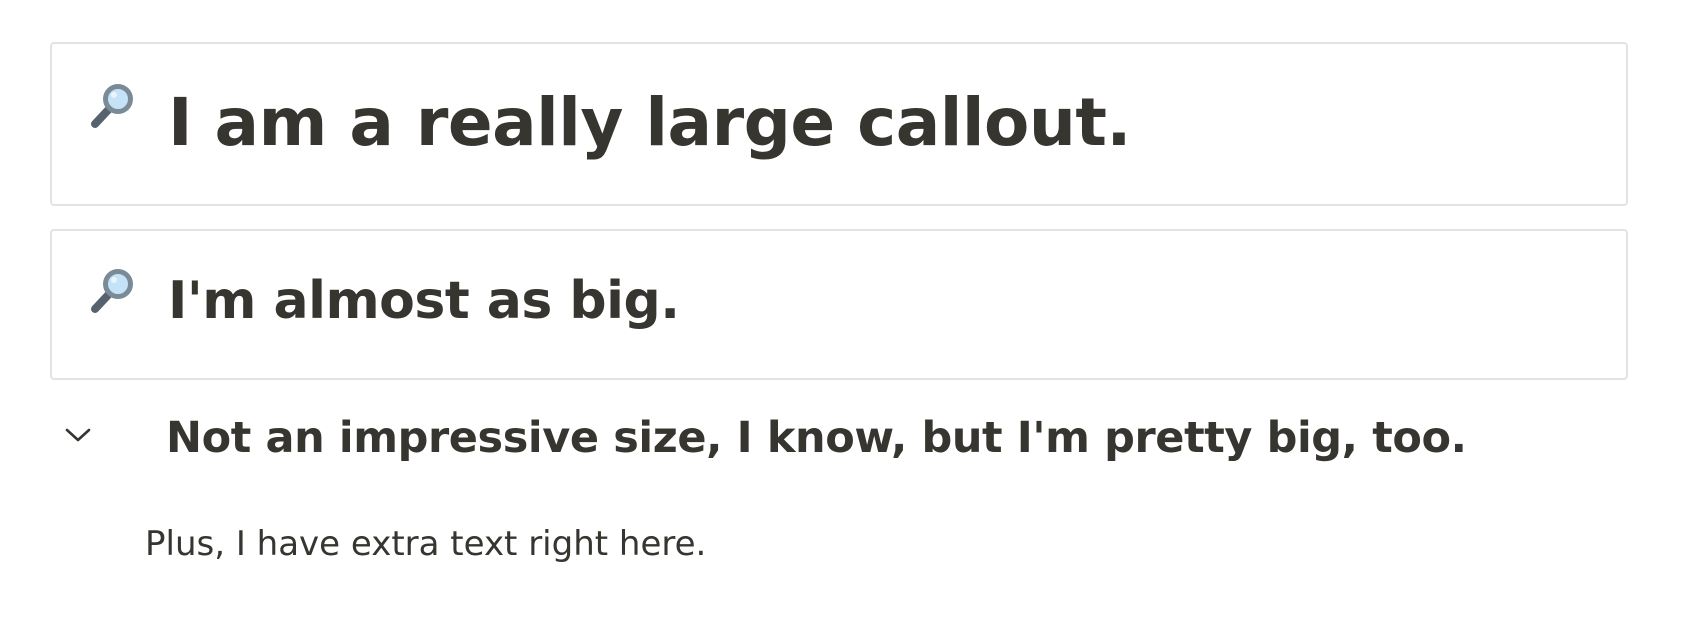 The width and height of the screenshot is (1685, 623). What do you see at coordinates (426, 544) in the screenshot?
I see `toggle-body-text: Plus, I have extra text right here.` at bounding box center [426, 544].